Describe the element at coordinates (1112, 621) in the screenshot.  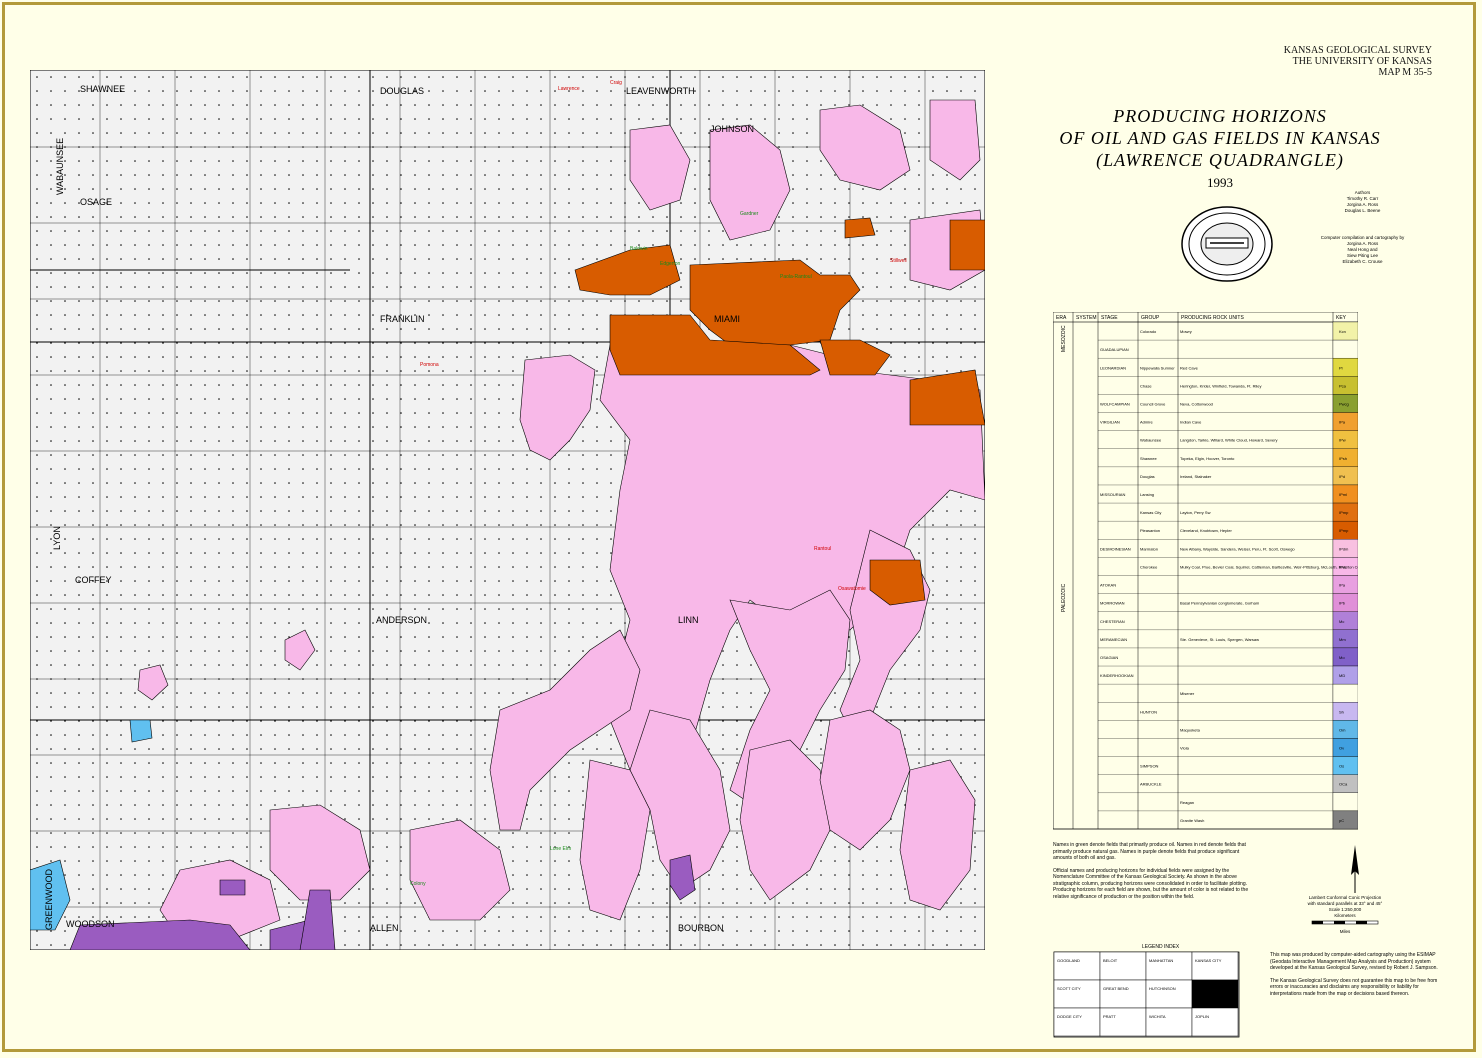
I see `strat-stage: CHESTERAN` at that location.